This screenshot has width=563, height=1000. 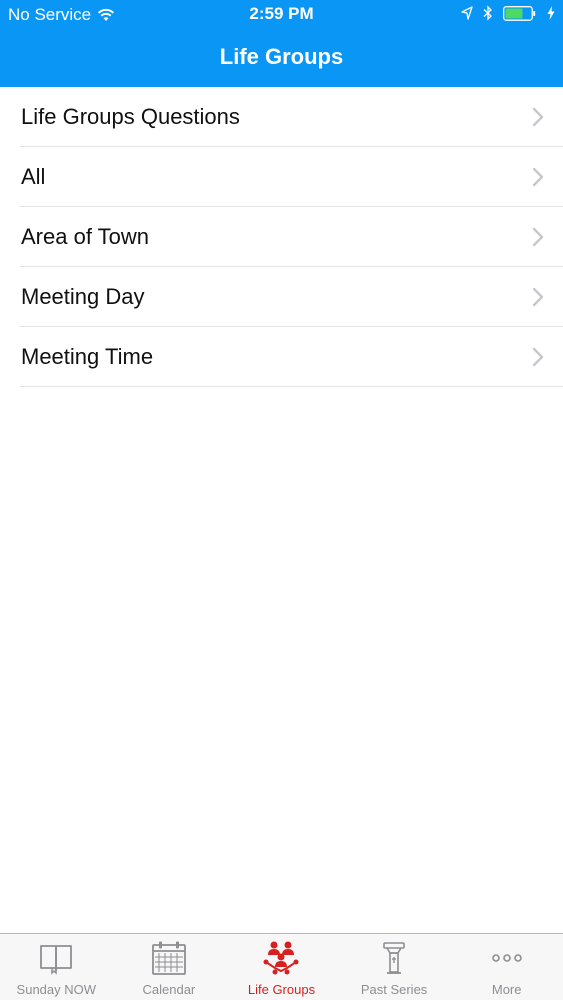 What do you see at coordinates (487, 13) in the screenshot?
I see `bluetooth-icon` at bounding box center [487, 13].